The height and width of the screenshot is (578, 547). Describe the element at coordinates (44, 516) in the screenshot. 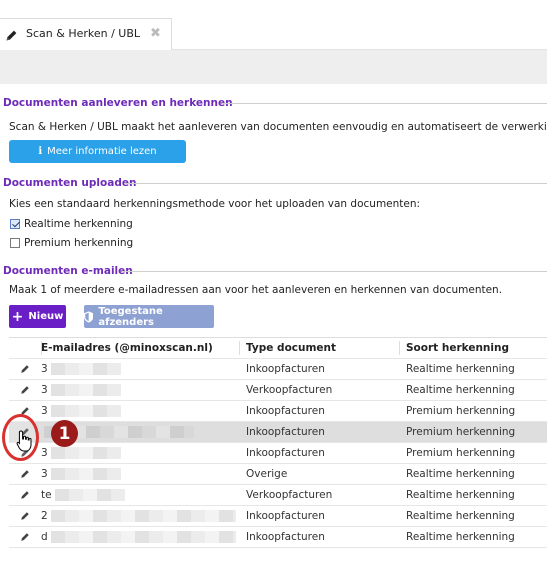

I see `email-value: 2` at that location.